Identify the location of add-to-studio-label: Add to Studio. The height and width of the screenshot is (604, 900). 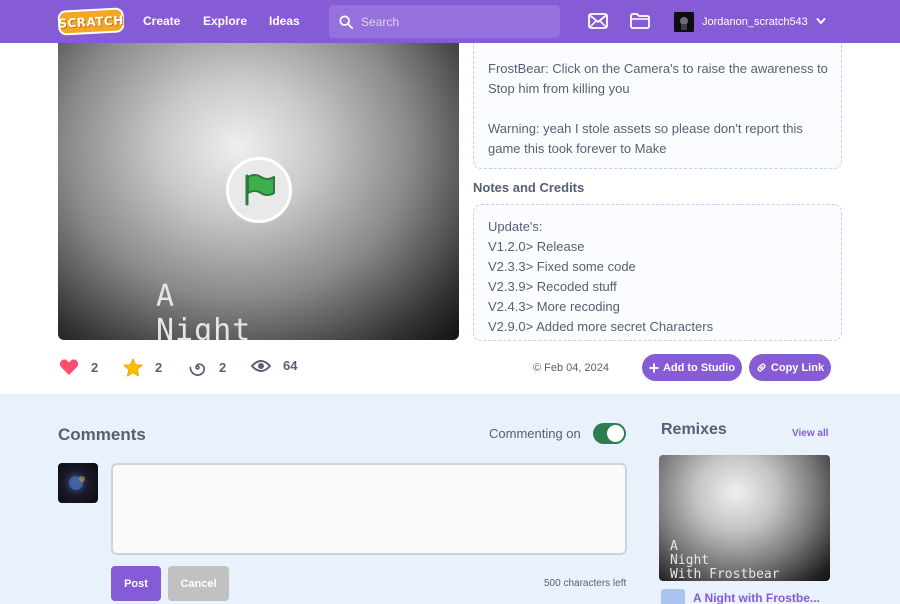
(699, 367).